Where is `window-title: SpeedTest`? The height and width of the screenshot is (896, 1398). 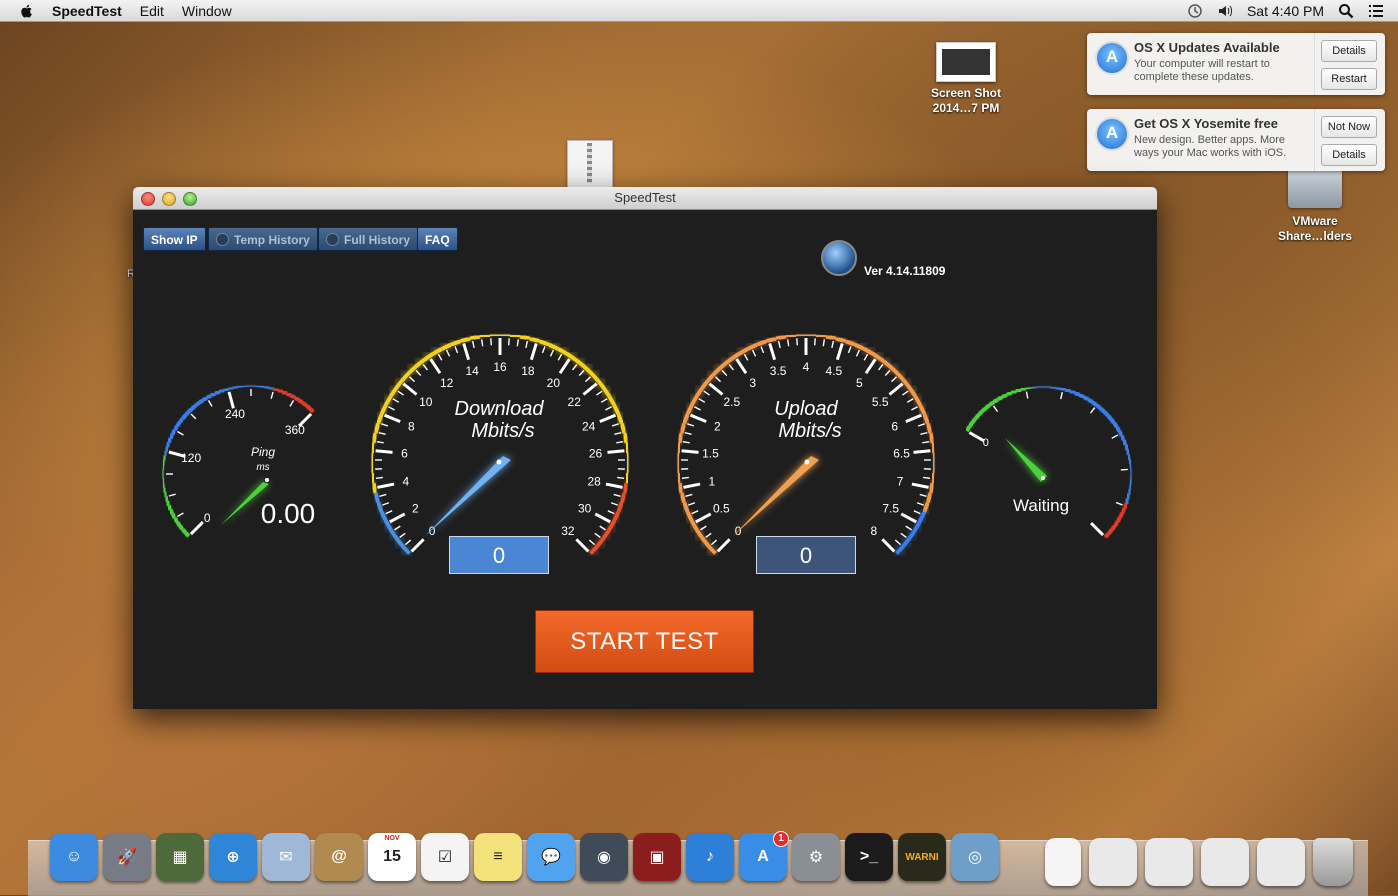 window-title: SpeedTest is located at coordinates (644, 197).